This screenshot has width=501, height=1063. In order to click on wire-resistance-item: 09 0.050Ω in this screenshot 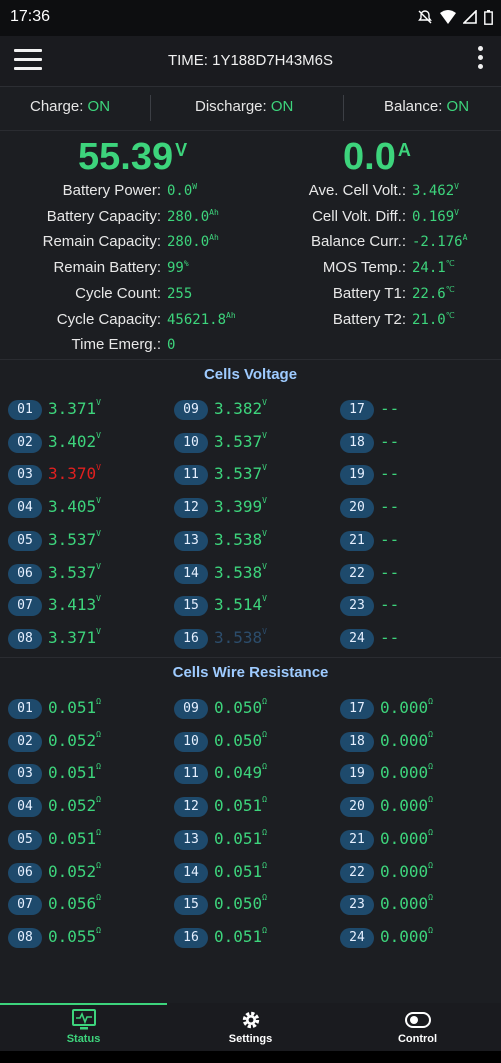, I will do `click(254, 709)`.